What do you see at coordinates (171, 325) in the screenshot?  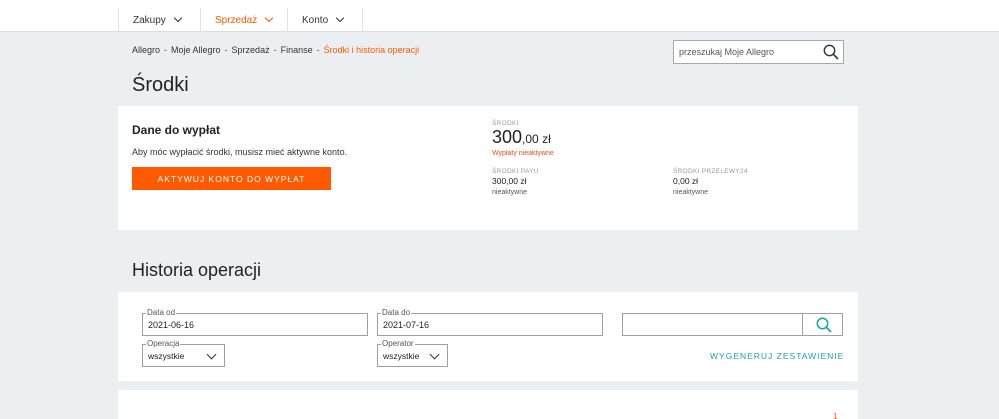 I see `date-from-value: 2021-06-16` at bounding box center [171, 325].